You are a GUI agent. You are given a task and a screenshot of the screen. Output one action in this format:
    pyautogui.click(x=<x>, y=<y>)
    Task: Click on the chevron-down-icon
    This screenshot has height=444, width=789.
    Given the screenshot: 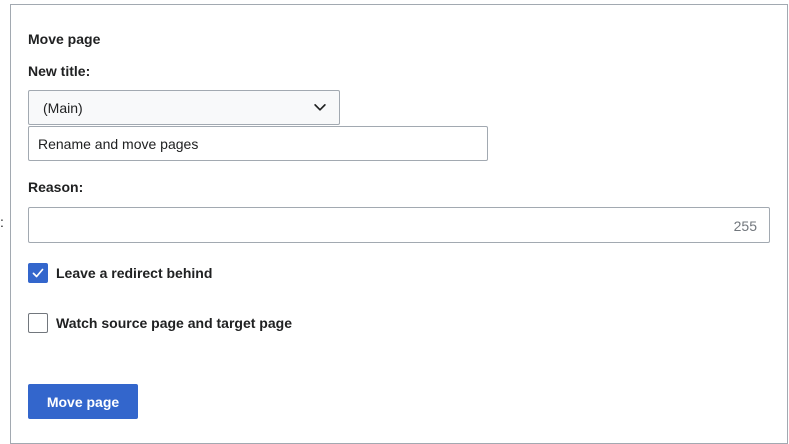 What is the action you would take?
    pyautogui.click(x=320, y=107)
    